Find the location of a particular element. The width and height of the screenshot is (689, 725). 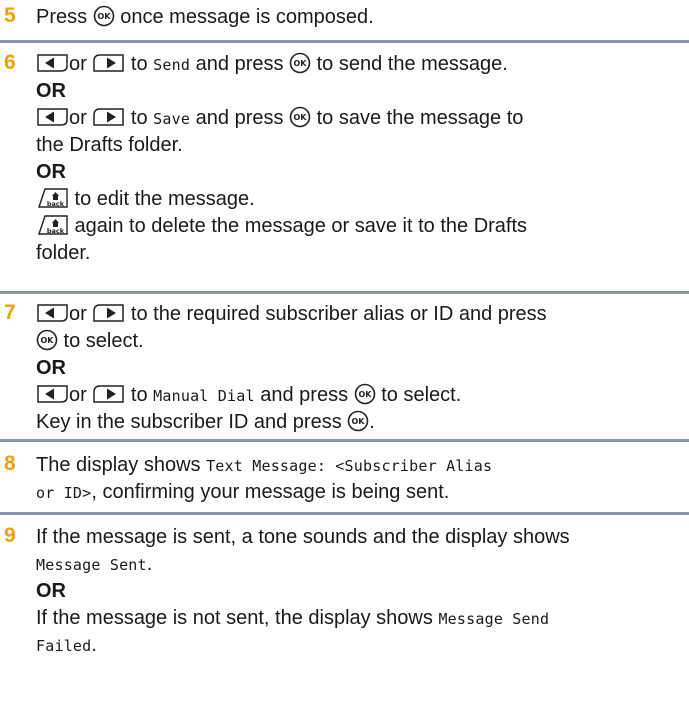

step-text: Key in the subscriber ID and press OK. is located at coordinates (205, 421).